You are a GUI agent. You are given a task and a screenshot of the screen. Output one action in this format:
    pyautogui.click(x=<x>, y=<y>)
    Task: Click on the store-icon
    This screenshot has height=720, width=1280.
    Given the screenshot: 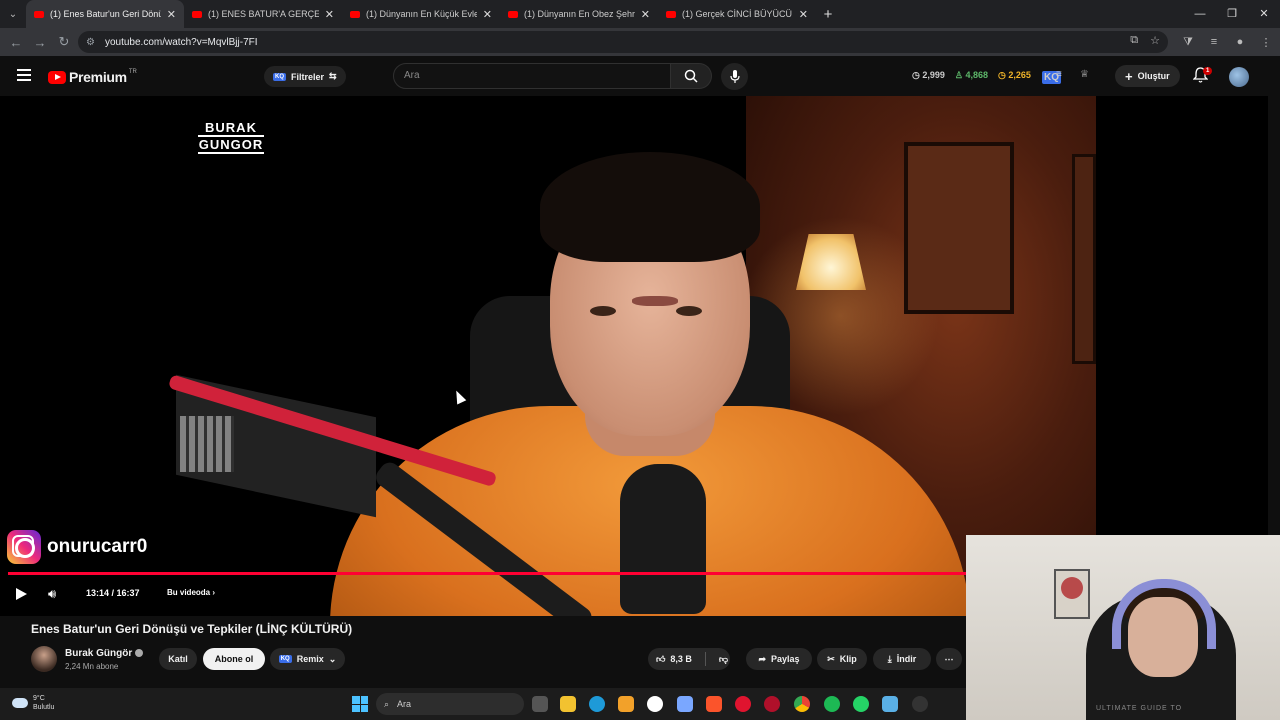 What is the action you would take?
    pyautogui.click(x=626, y=704)
    